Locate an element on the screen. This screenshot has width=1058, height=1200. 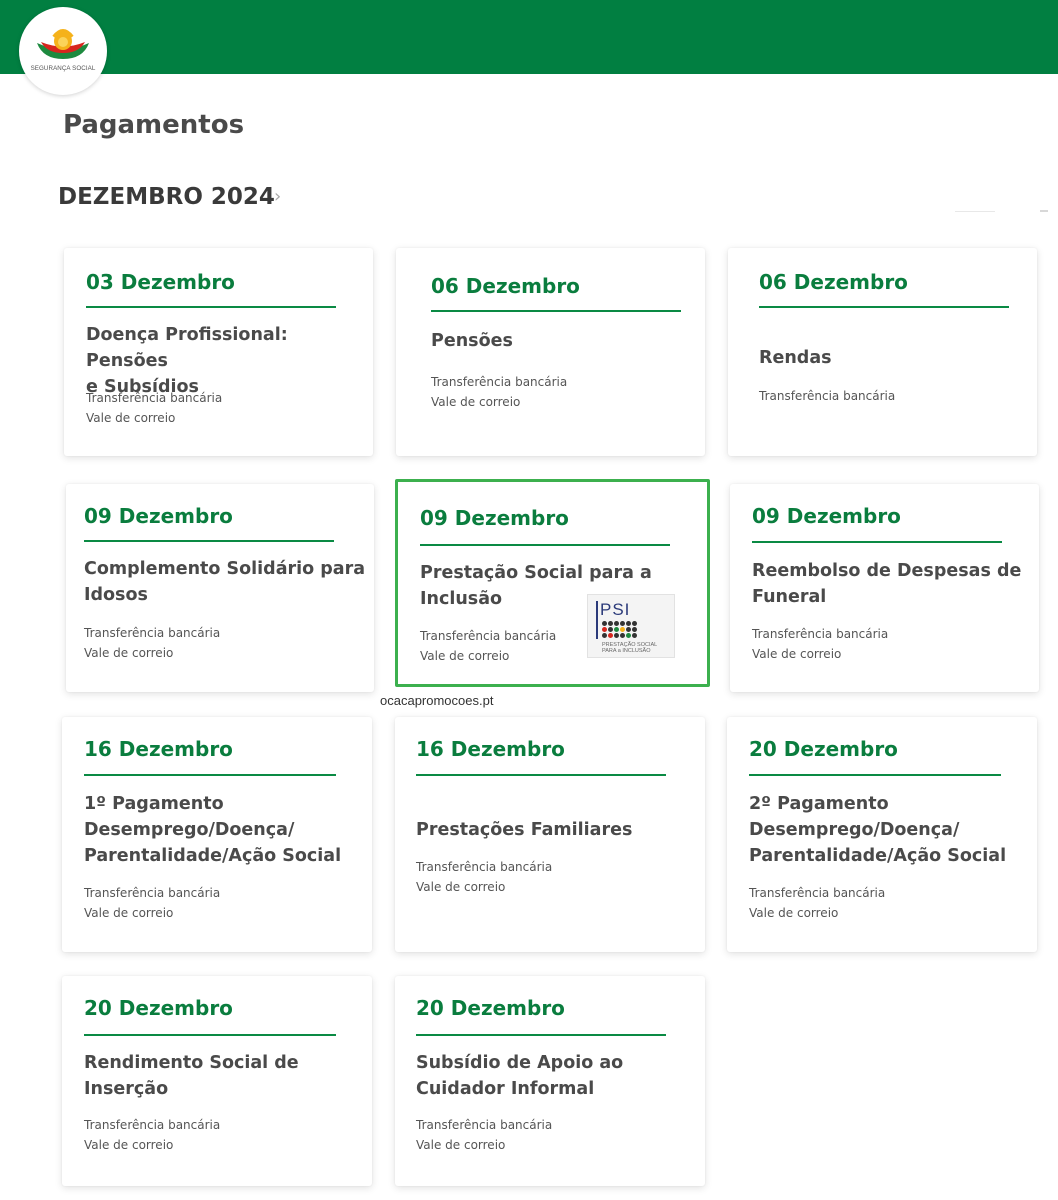
psi-logo: PSI PRESTAÇÃO SOCIAL PARA a INCLUSÃO is located at coordinates (631, 626).